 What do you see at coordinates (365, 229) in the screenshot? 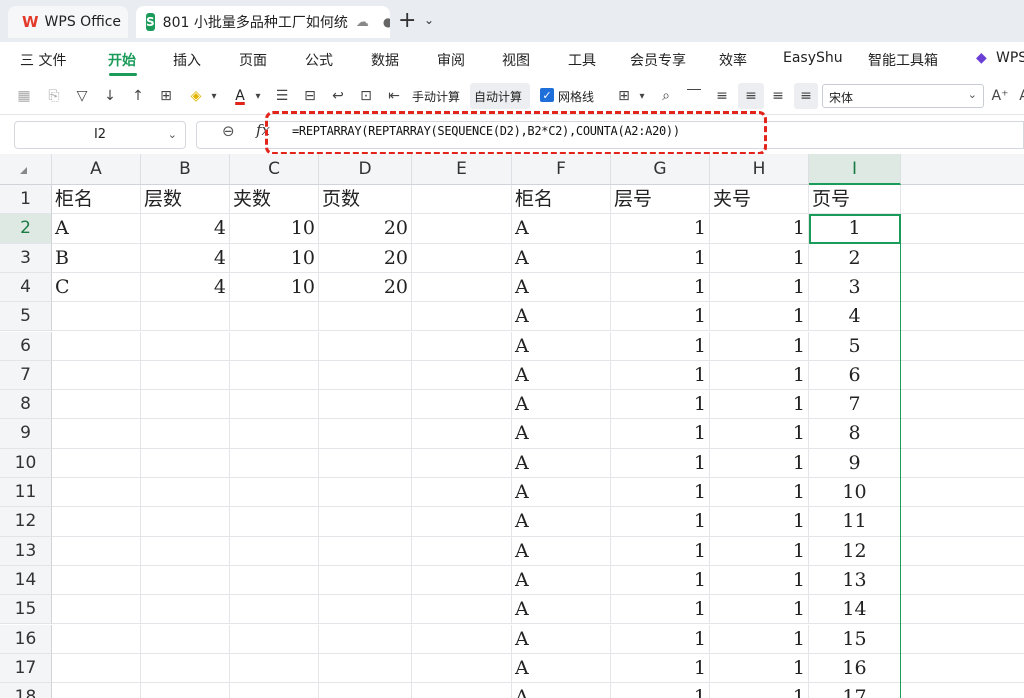
I see `cell-d2: 20` at bounding box center [365, 229].